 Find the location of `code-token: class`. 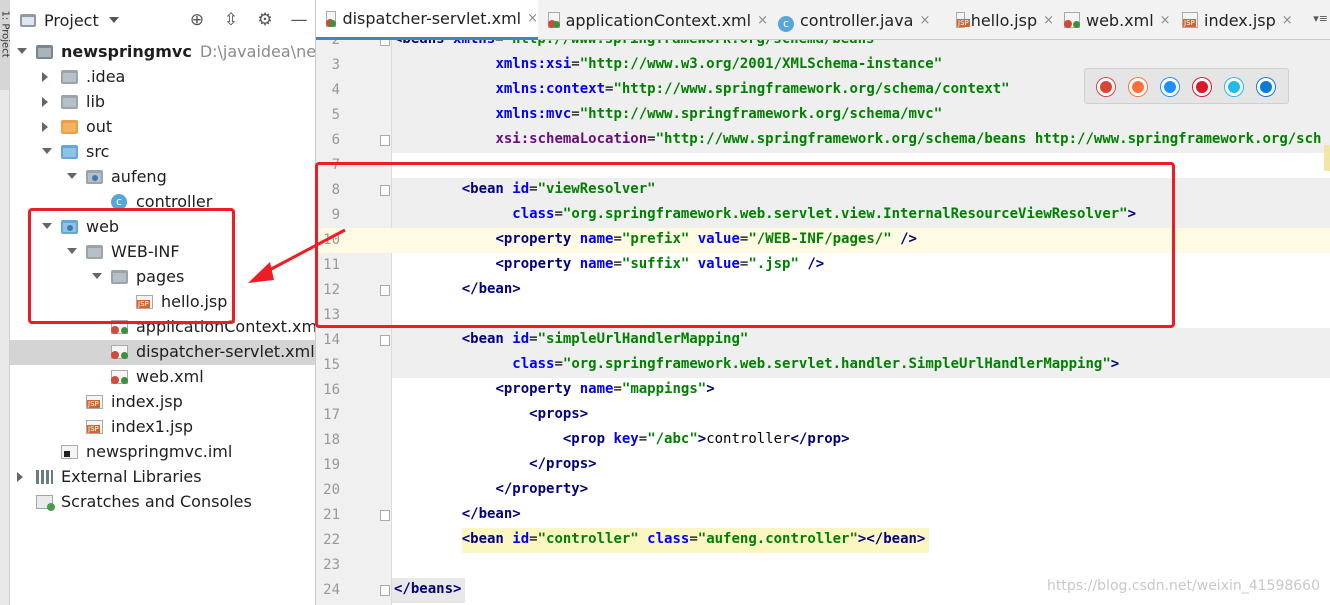

code-token: class is located at coordinates (533, 214).